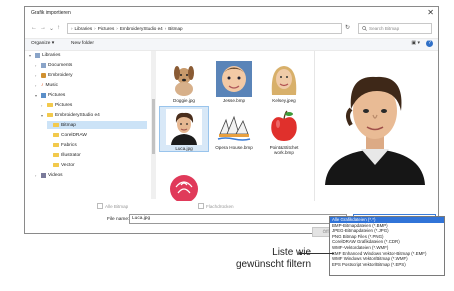 The width and height of the screenshot is (454, 291). What do you see at coordinates (58, 28) in the screenshot?
I see `up-arrow-icon: ↑` at bounding box center [58, 28].